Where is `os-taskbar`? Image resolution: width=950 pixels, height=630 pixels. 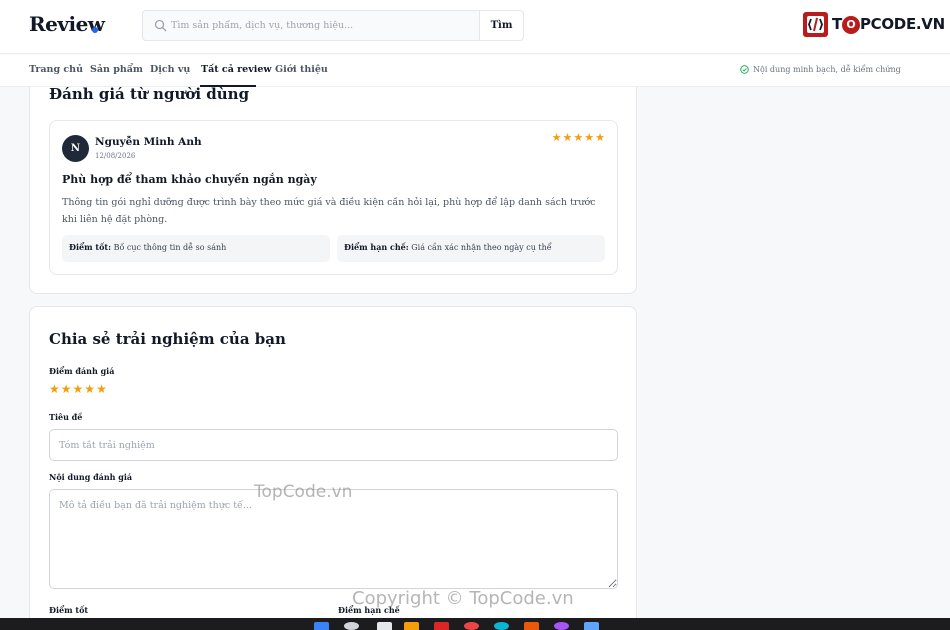 os-taskbar is located at coordinates (475, 624).